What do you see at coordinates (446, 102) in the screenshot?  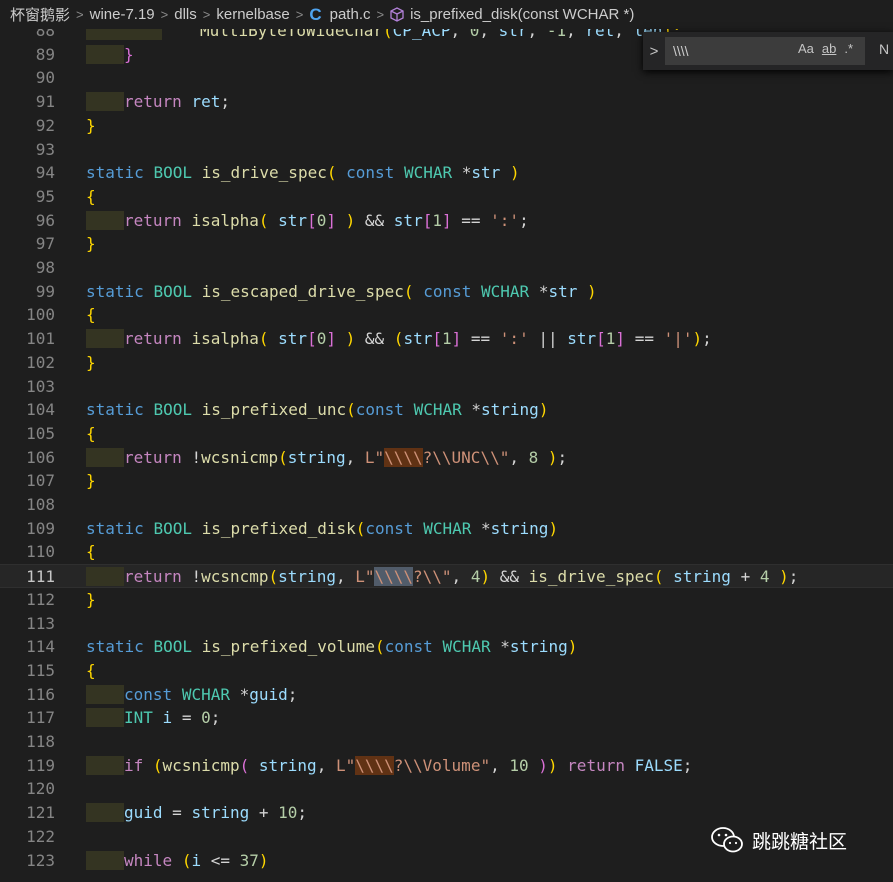 I see `code-line: 91 return ret;` at bounding box center [446, 102].